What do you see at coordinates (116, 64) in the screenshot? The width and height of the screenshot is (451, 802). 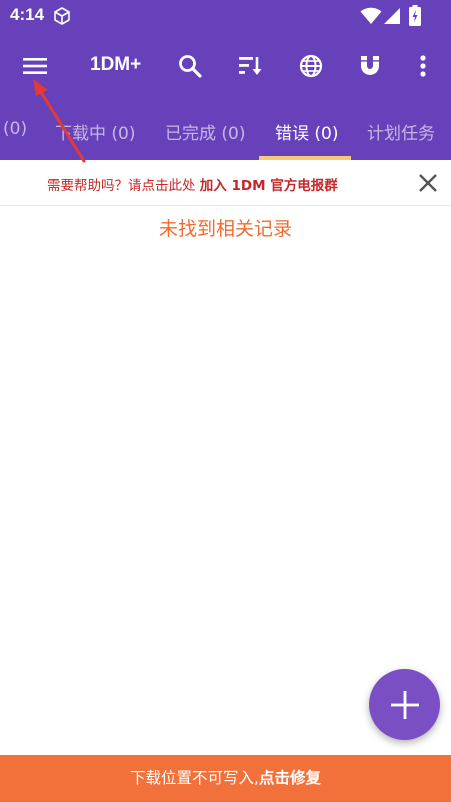 I see `app-title: 1DM+` at bounding box center [116, 64].